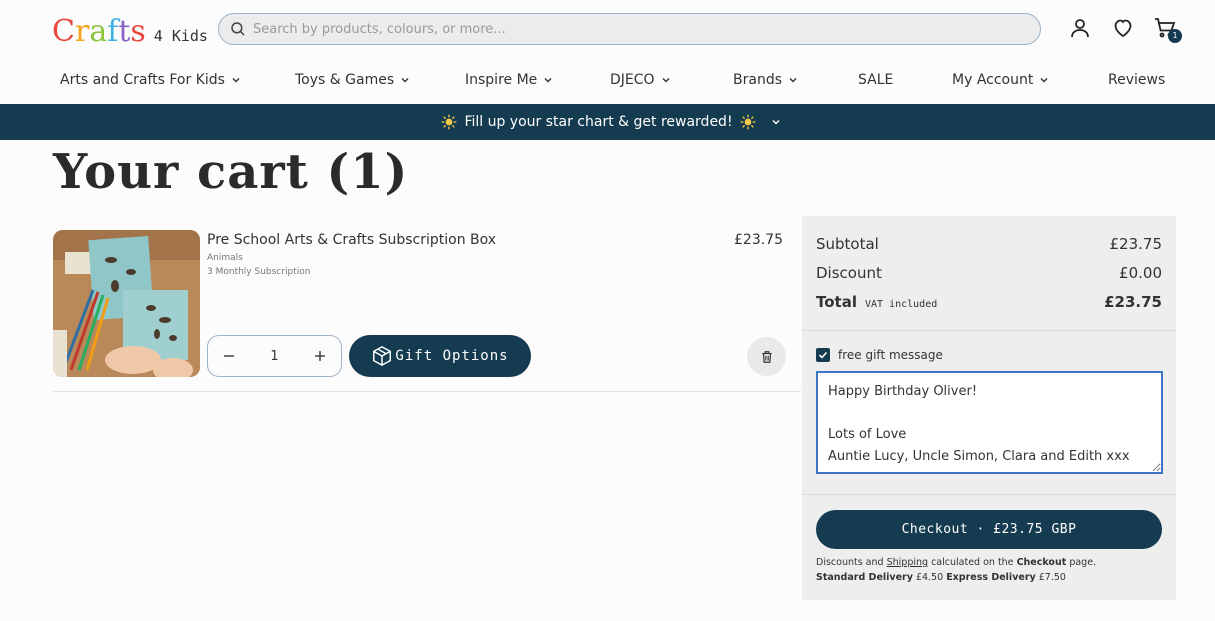 This screenshot has height=621, width=1215. I want to click on product-image, so click(126, 303).